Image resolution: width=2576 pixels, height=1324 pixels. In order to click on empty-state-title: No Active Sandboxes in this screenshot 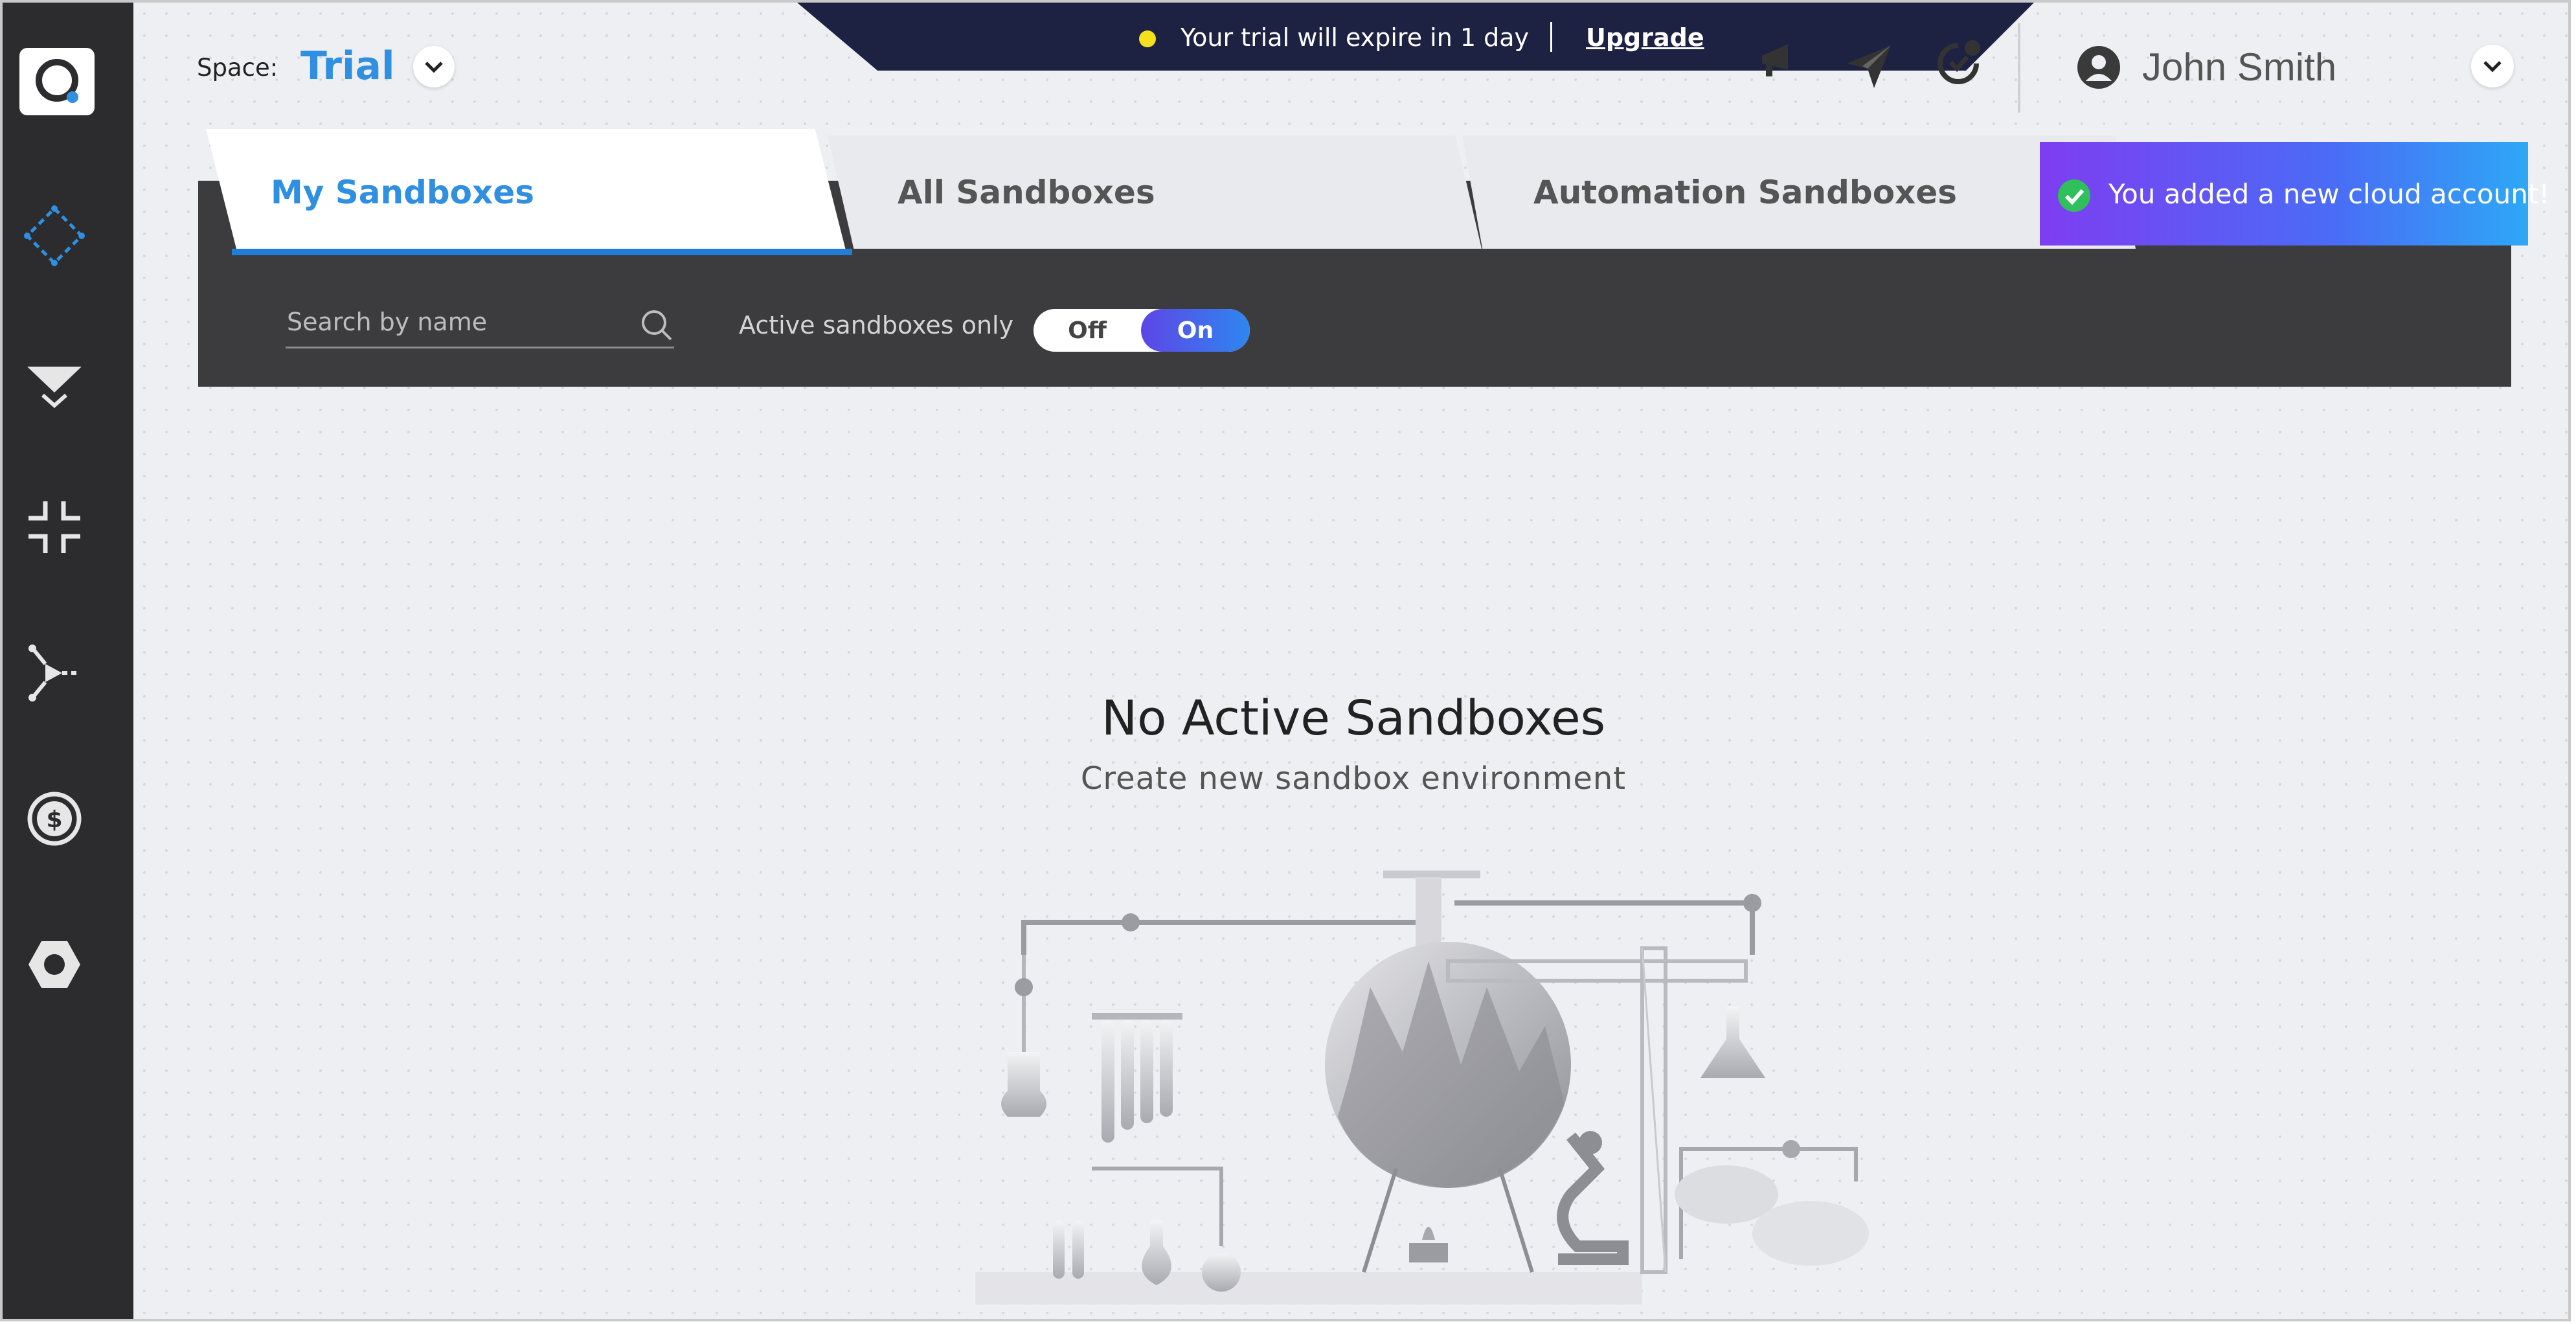, I will do `click(1353, 718)`.